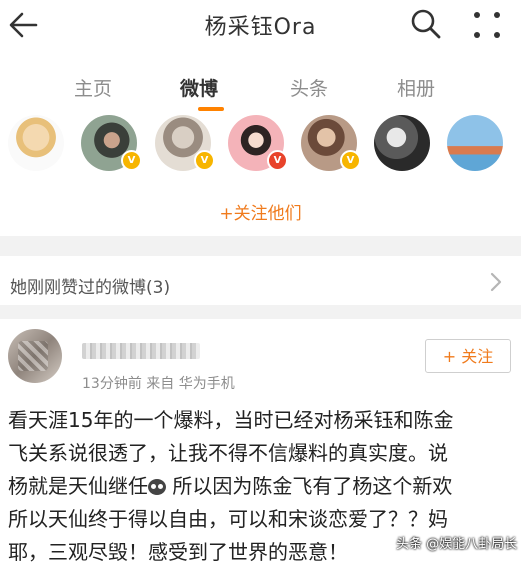 This screenshot has width=521, height=569. What do you see at coordinates (90, 285) in the screenshot?
I see `liked-posts-title: 她刚刚赞过的微博(3)` at bounding box center [90, 285].